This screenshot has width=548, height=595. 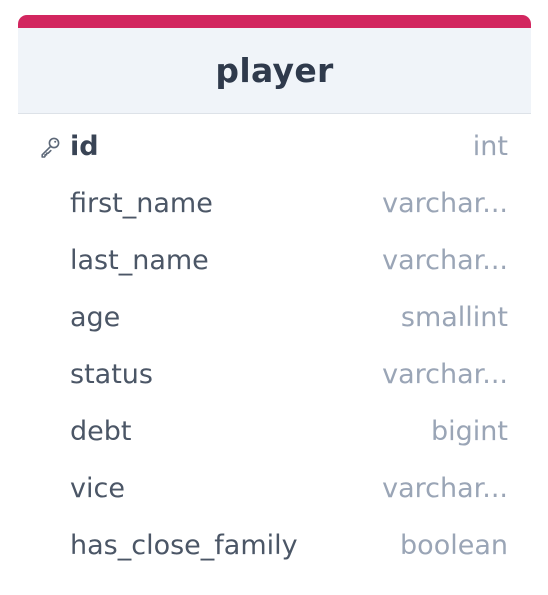 What do you see at coordinates (184, 545) in the screenshot?
I see `column-name: has_close_family` at bounding box center [184, 545].